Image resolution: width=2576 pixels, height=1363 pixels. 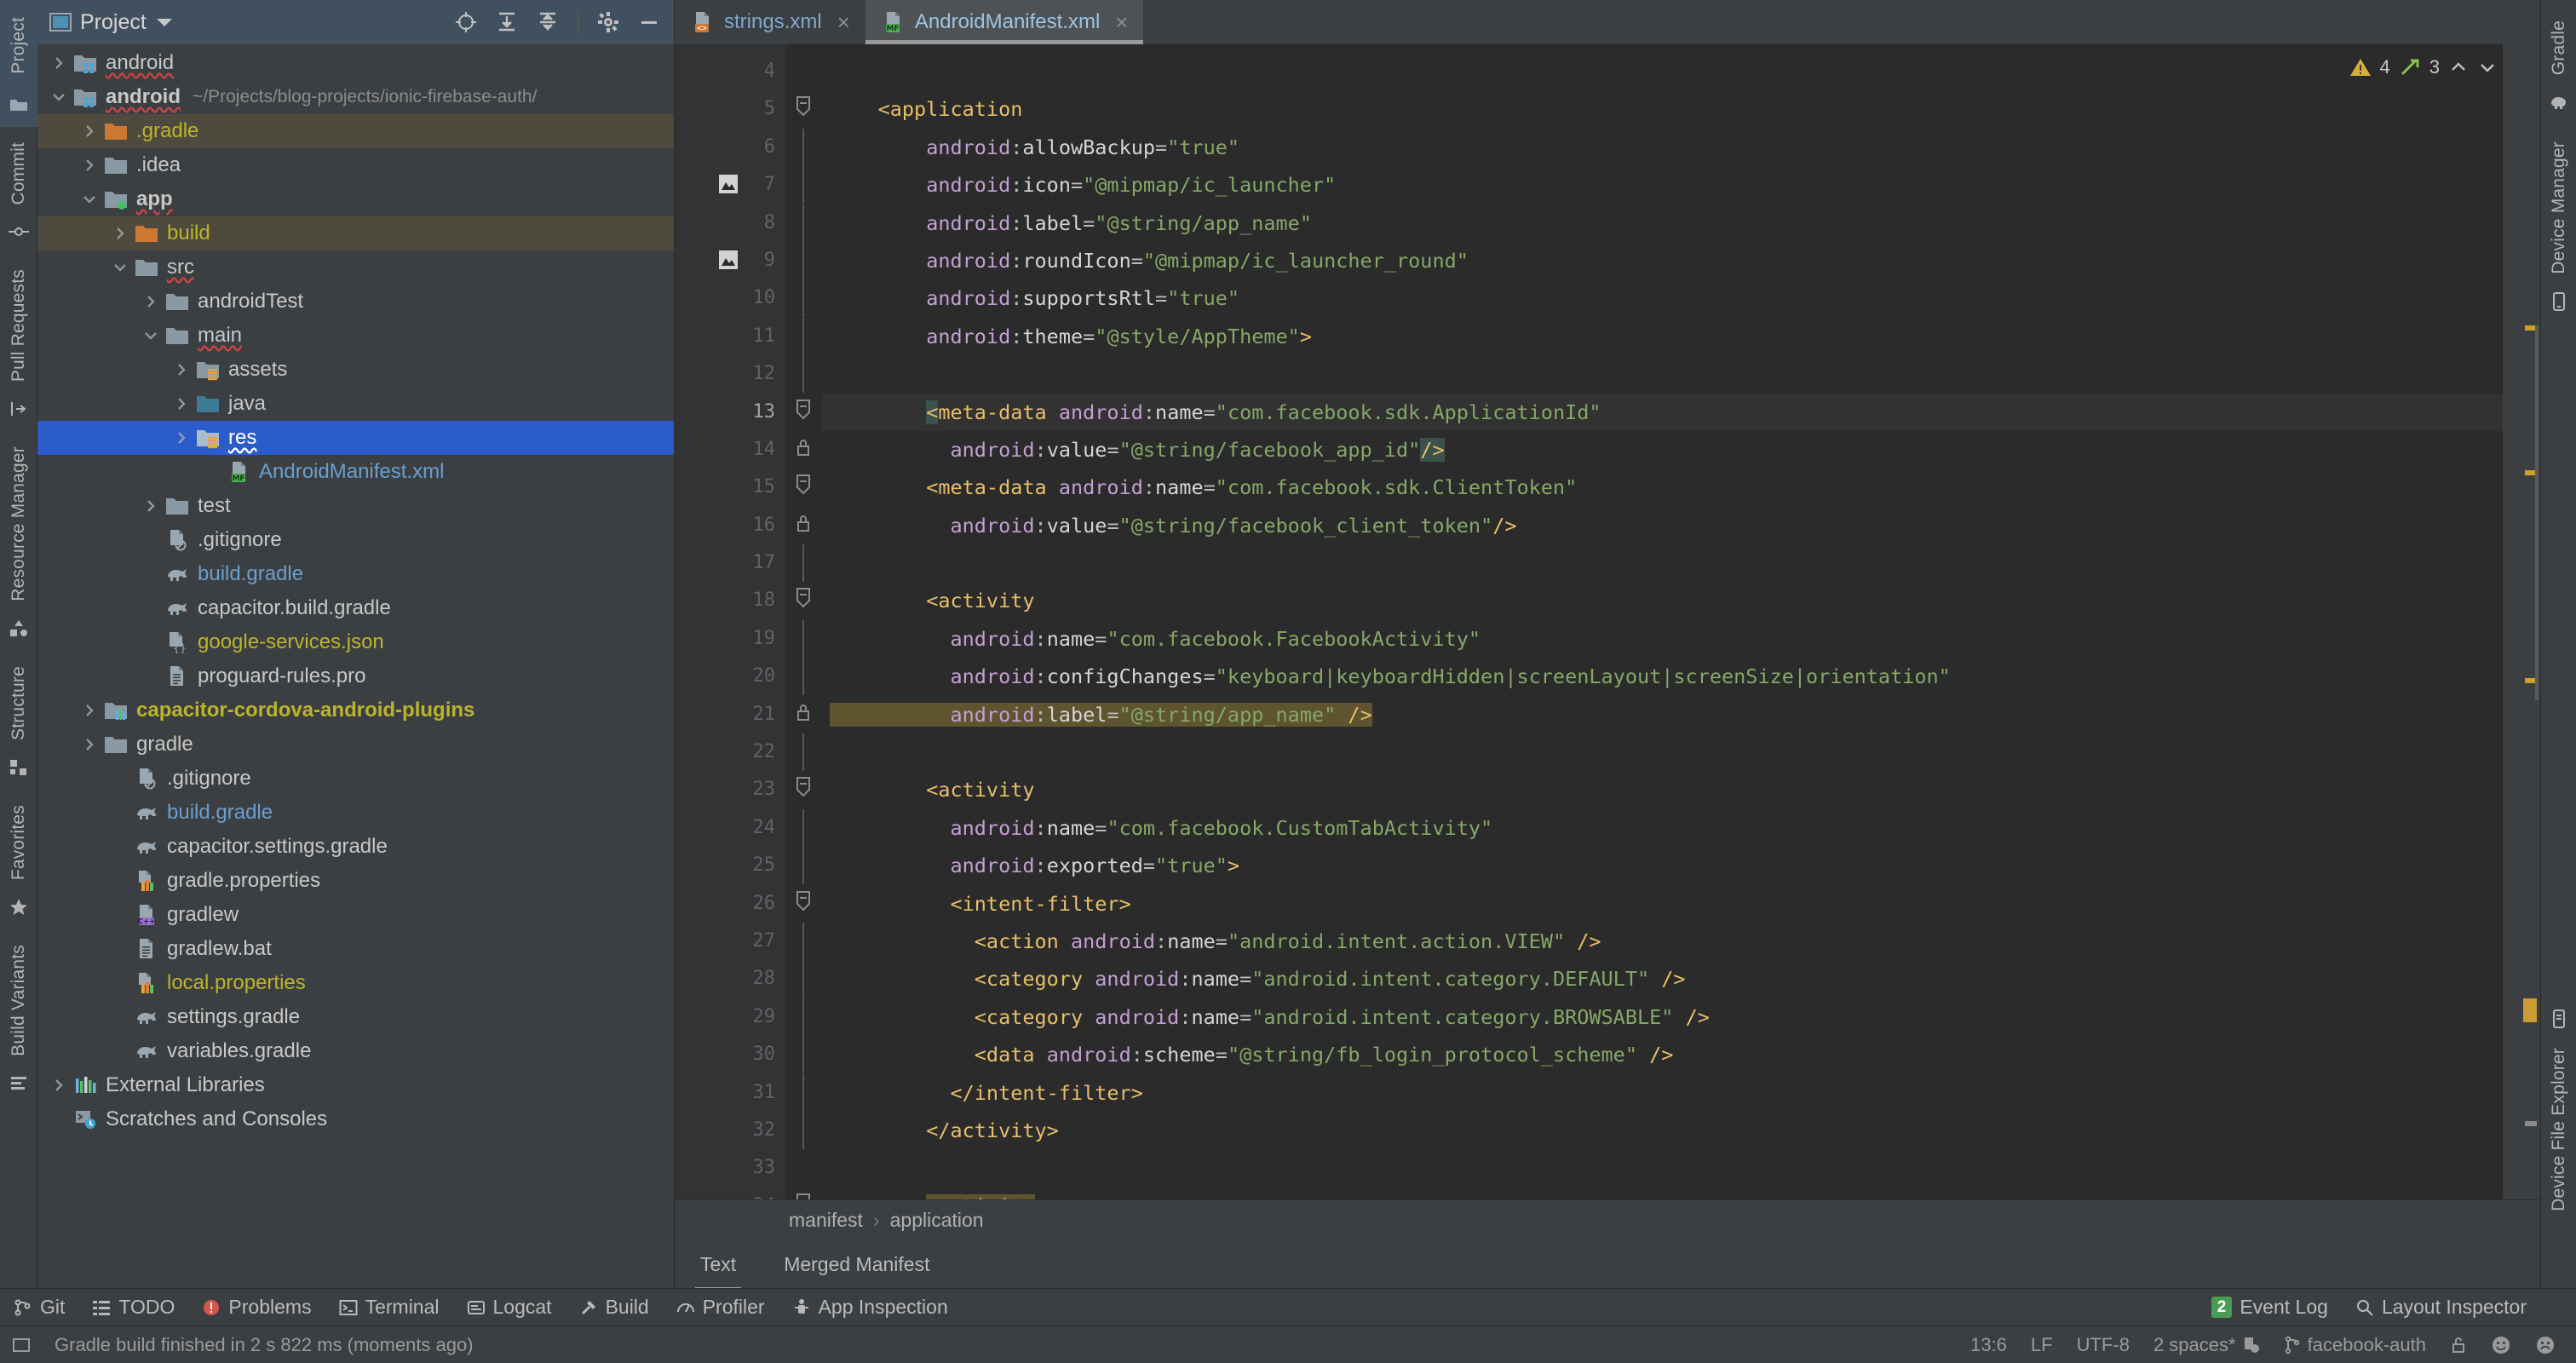 I want to click on locate-icon, so click(x=466, y=22).